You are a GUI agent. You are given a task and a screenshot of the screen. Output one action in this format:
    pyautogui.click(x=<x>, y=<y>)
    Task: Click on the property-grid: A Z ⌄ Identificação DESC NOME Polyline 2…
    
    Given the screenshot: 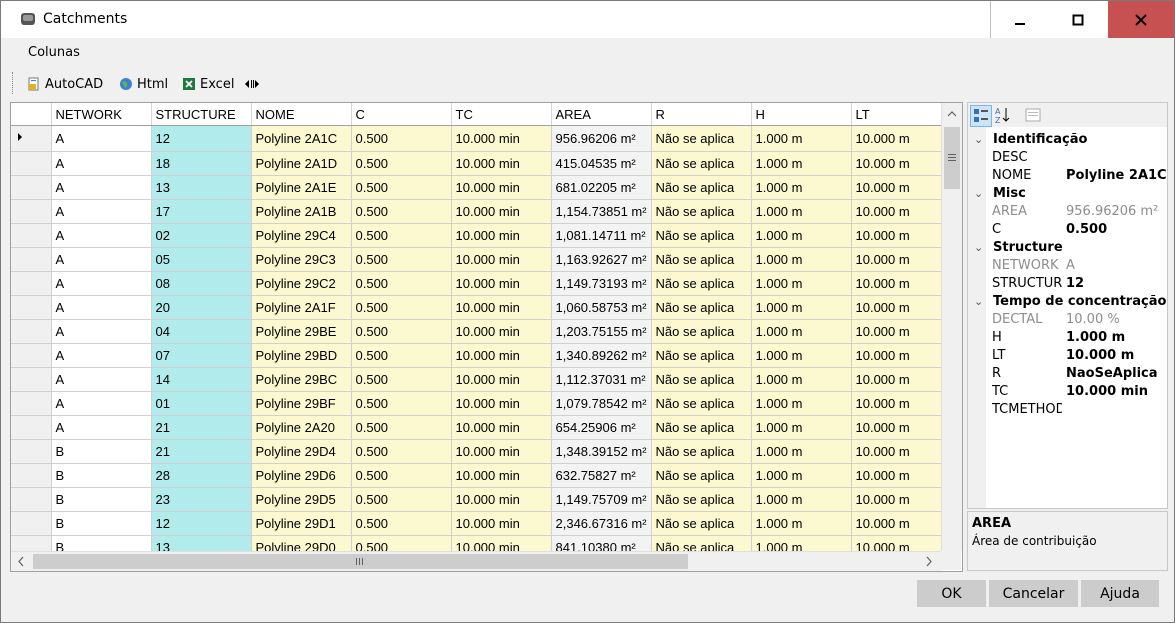 What is the action you would take?
    pyautogui.click(x=1067, y=305)
    